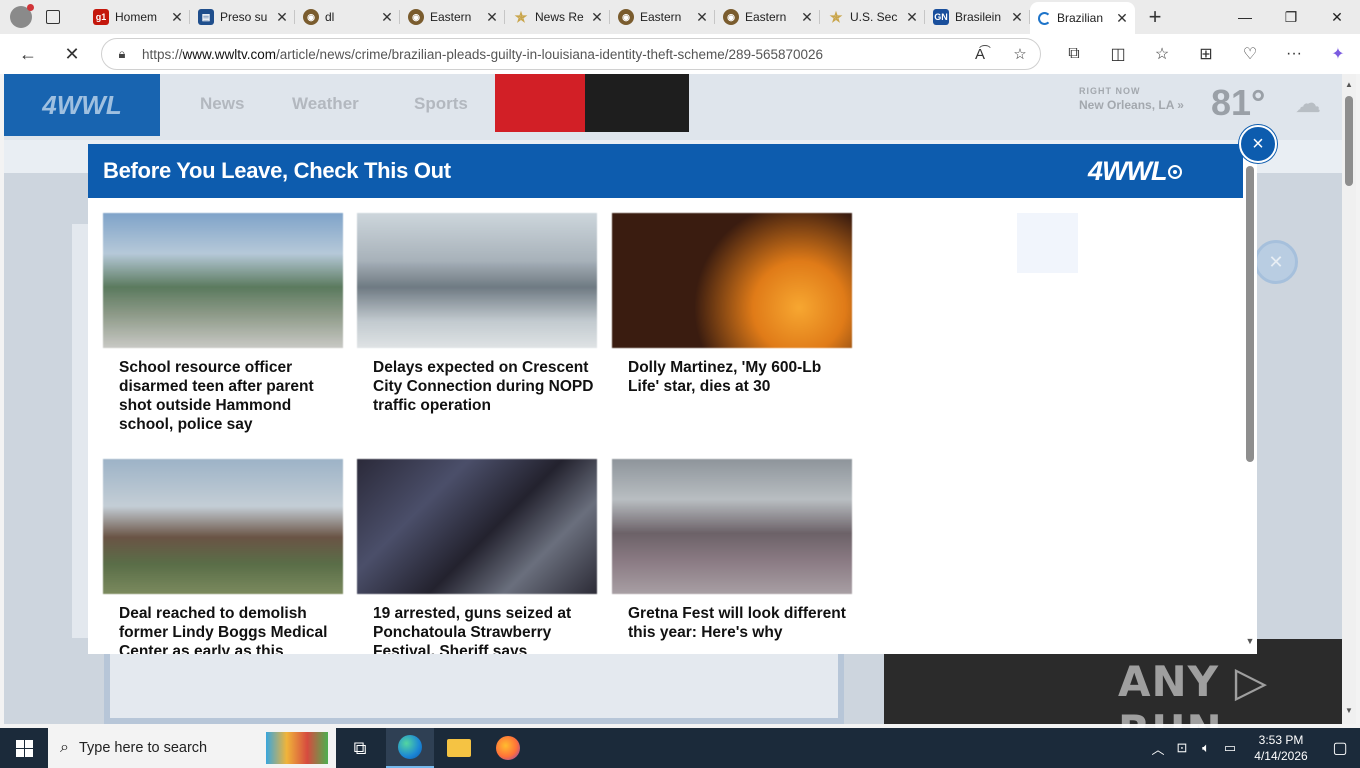 The height and width of the screenshot is (768, 1360). Describe the element at coordinates (1200, 102) in the screenshot. I see `weather-widget: RIGHT NOW New Orleans, LA » 81° ☁` at that location.